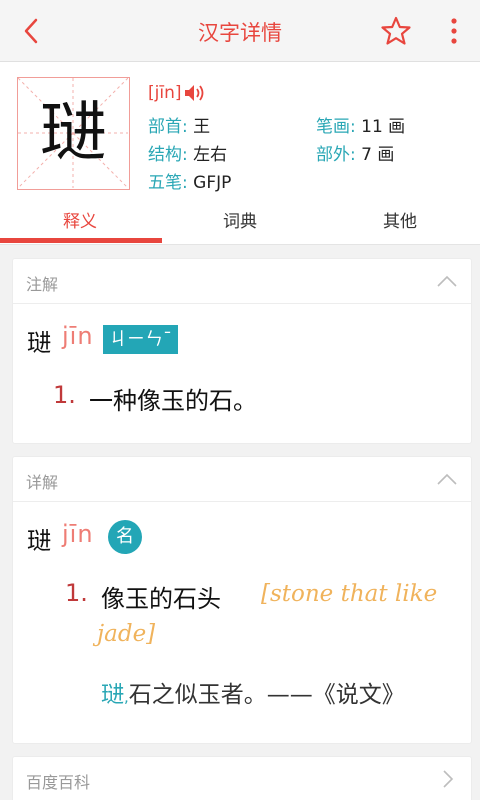  What do you see at coordinates (168, 183) in the screenshot?
I see `wubi-label: 五笔:` at bounding box center [168, 183].